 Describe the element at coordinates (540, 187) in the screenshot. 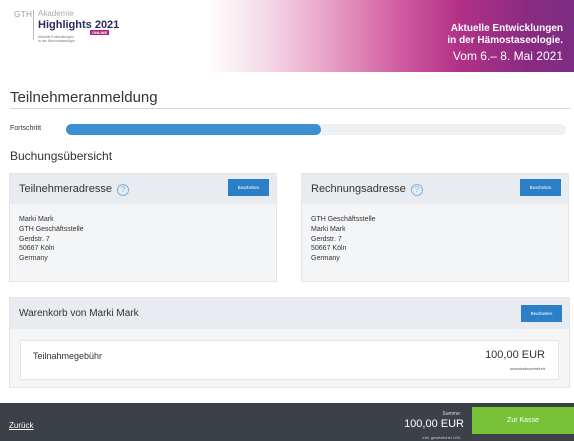

I see `edit-billing-button: Bearbeiten` at that location.